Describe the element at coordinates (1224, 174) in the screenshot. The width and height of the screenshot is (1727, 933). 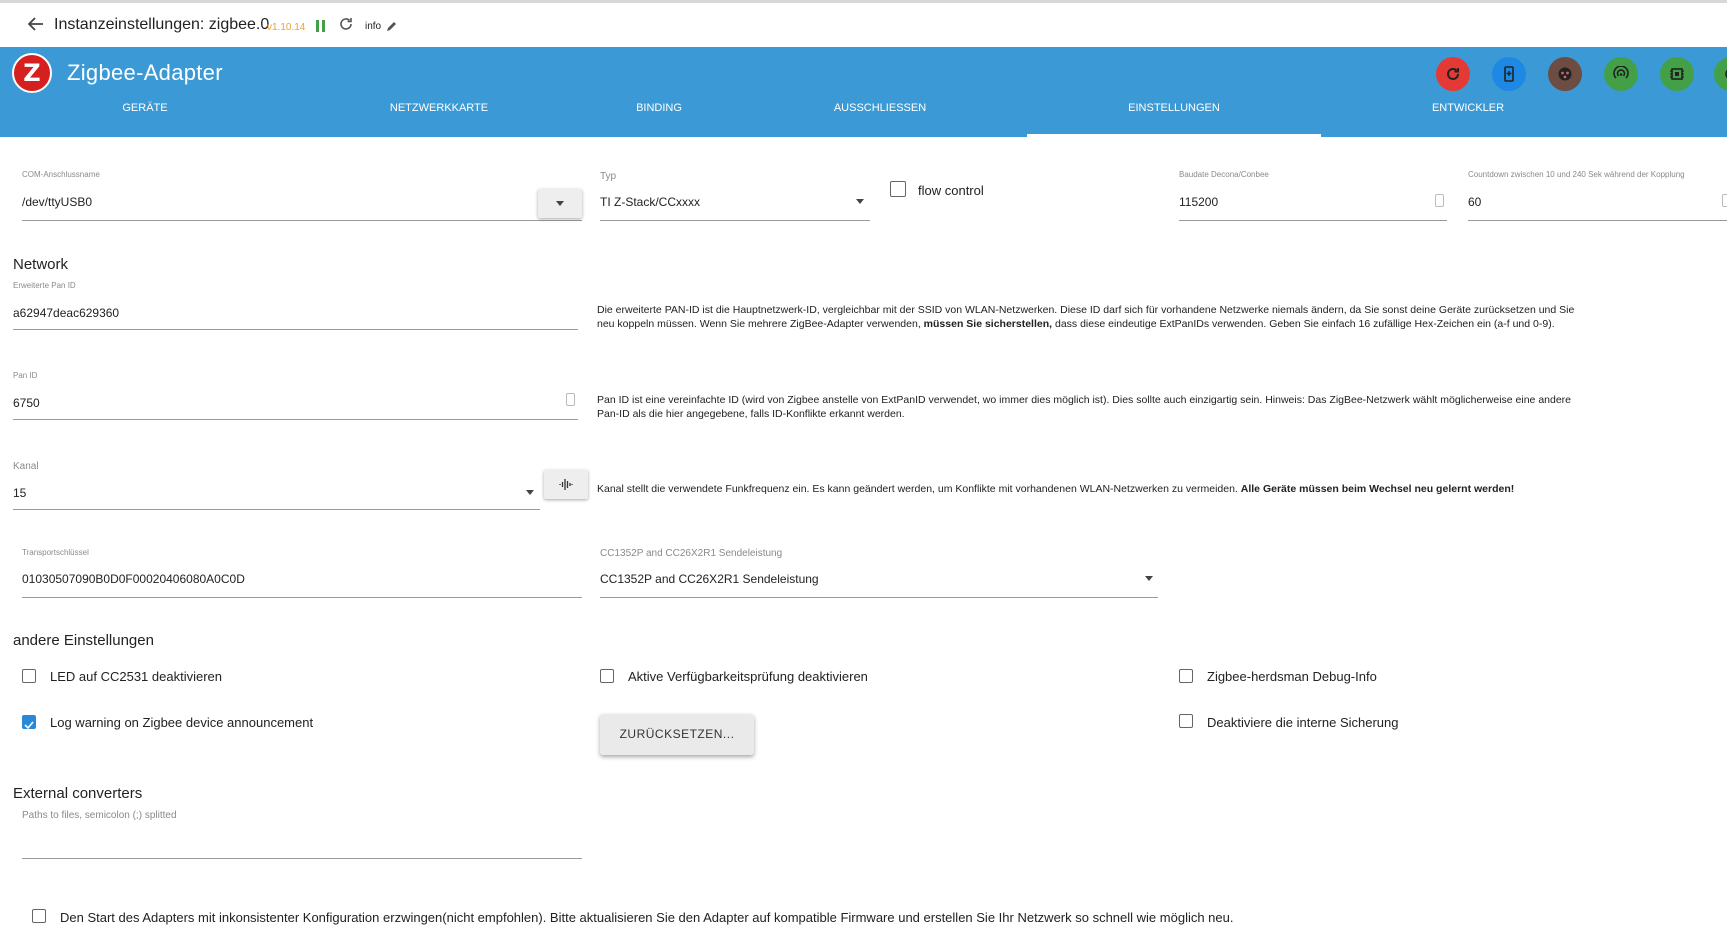
I see `baudrate-label: Baudate Decona/Conbee` at that location.